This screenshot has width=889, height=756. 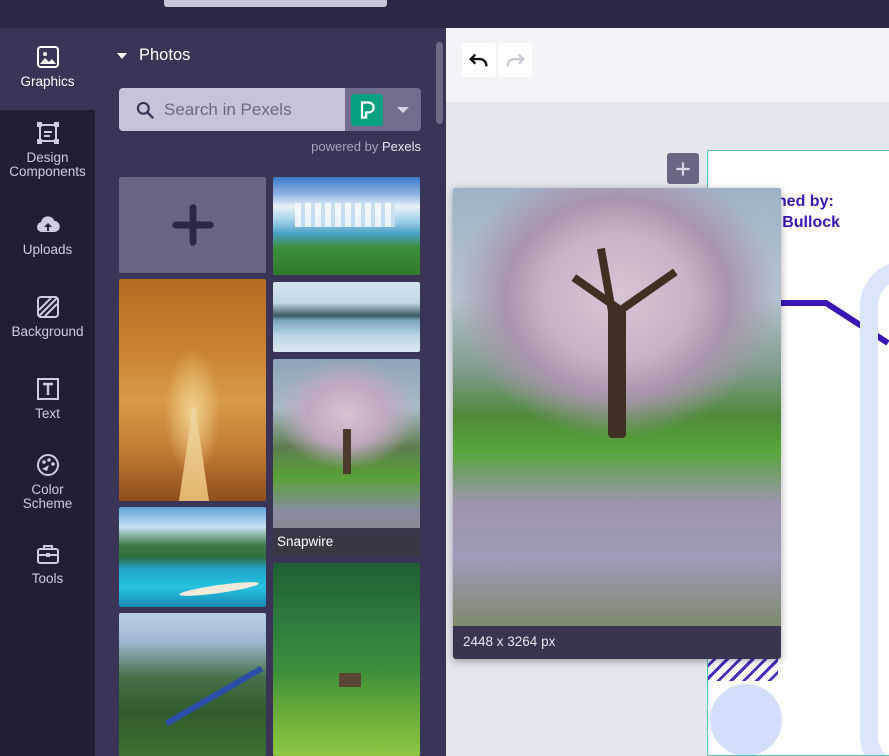 What do you see at coordinates (47, 569) in the screenshot?
I see `sidebar-item-tools: Tools` at bounding box center [47, 569].